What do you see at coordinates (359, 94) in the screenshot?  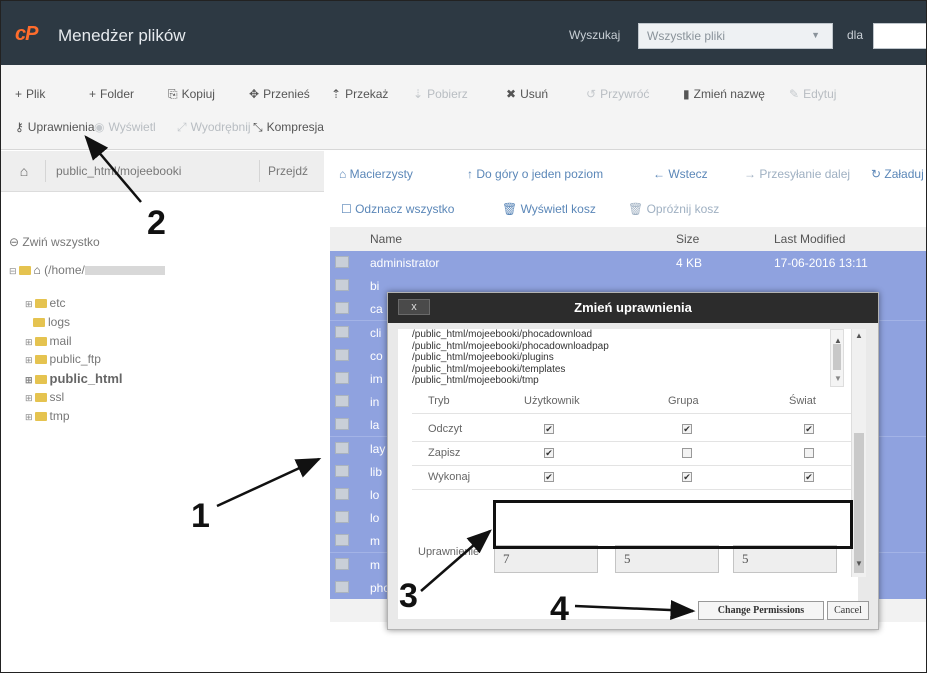 I see `przekaz-button: ⇡ Przekaż` at bounding box center [359, 94].